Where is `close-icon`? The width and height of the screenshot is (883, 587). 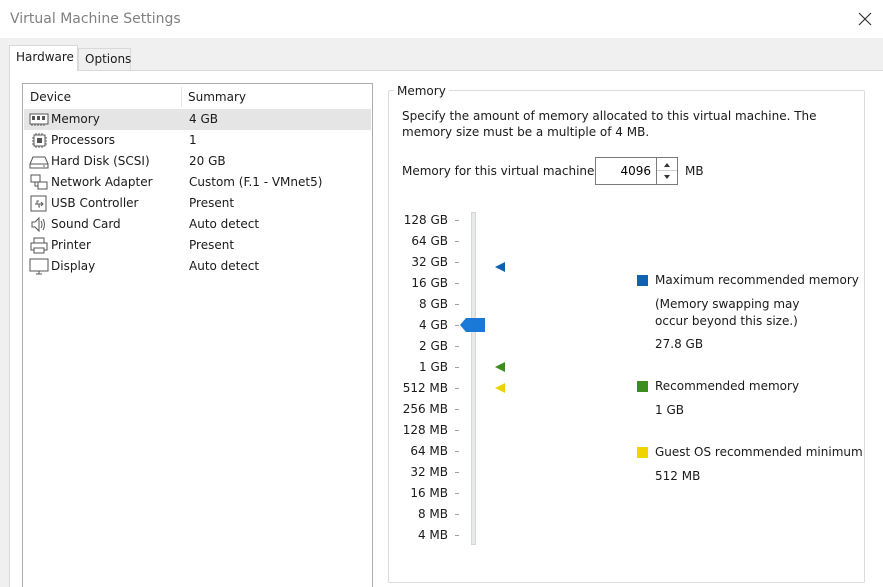
close-icon is located at coordinates (865, 19).